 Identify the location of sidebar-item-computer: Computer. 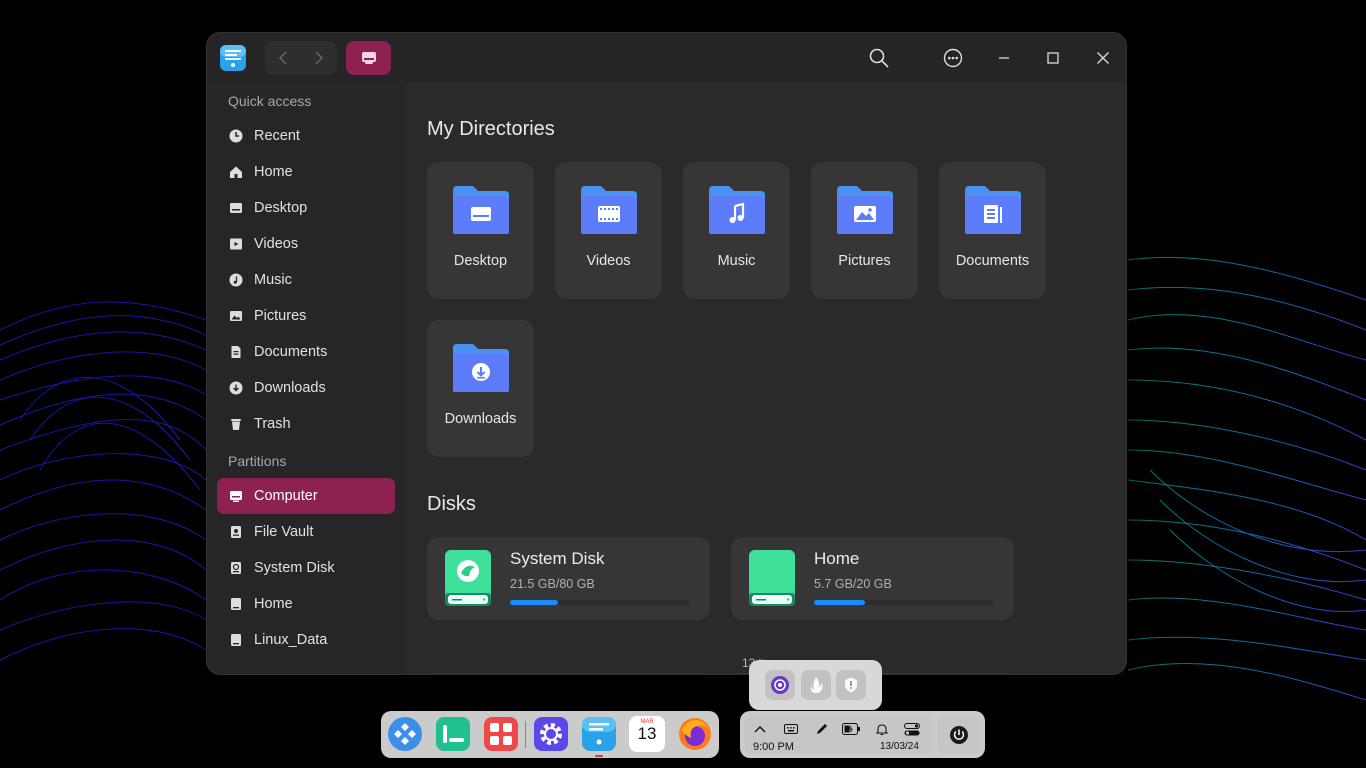
(306, 496).